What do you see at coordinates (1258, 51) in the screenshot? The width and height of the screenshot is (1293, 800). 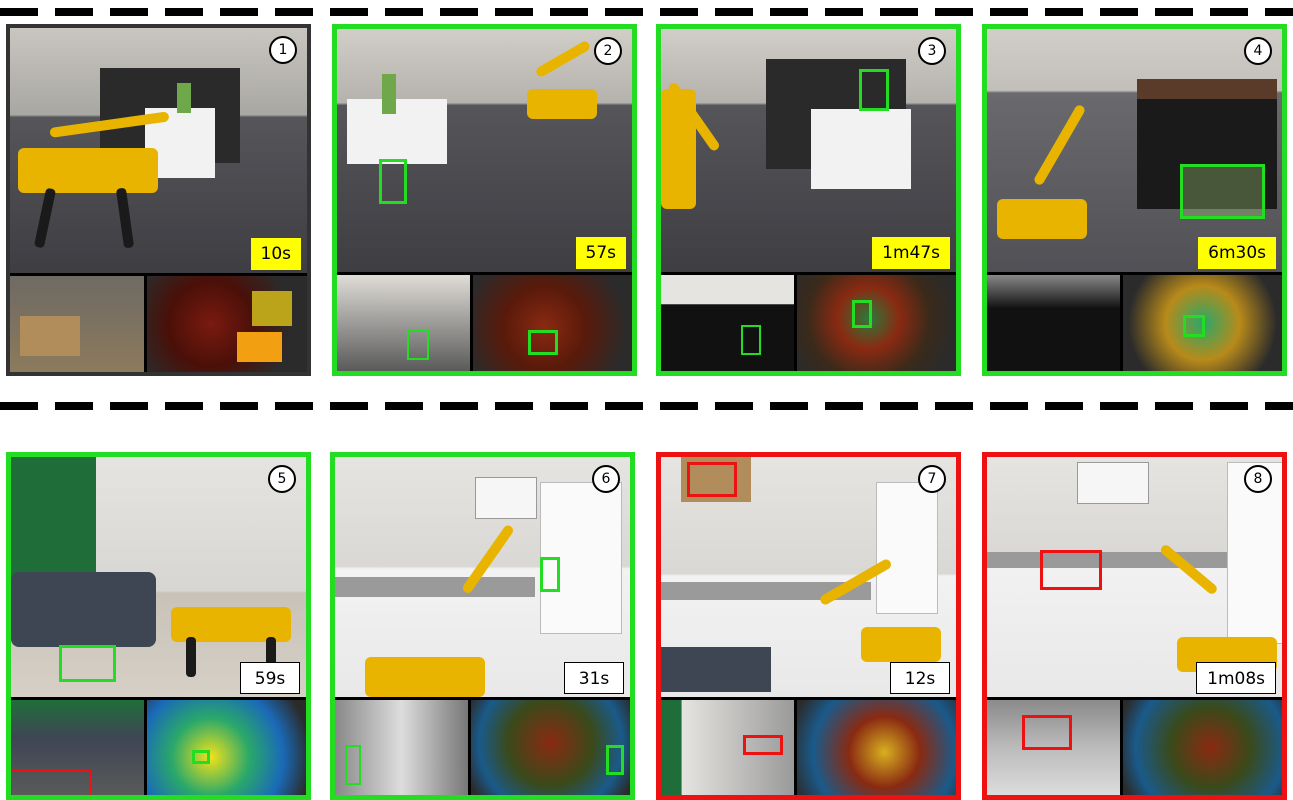 I see `step-number-badge: 4` at bounding box center [1258, 51].